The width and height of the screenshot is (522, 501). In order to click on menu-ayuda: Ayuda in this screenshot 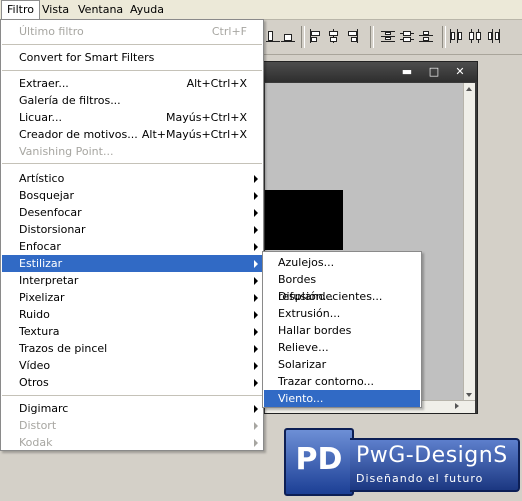, I will do `click(147, 9)`.